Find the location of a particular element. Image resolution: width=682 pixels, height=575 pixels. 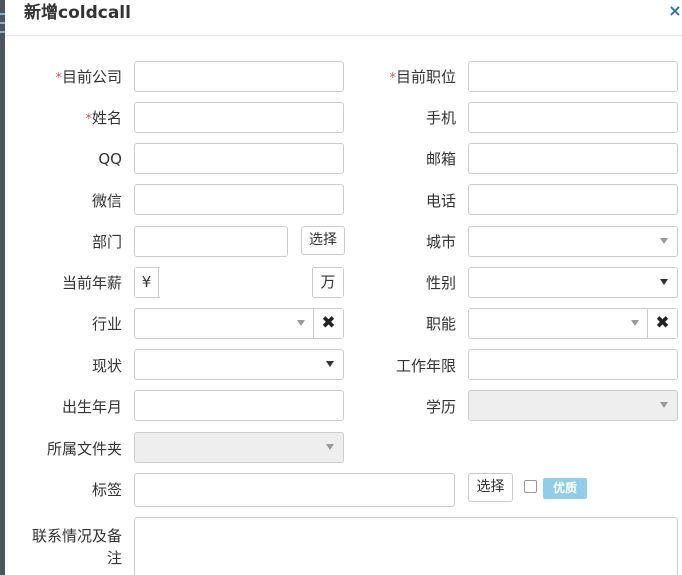

gender-select is located at coordinates (573, 282).